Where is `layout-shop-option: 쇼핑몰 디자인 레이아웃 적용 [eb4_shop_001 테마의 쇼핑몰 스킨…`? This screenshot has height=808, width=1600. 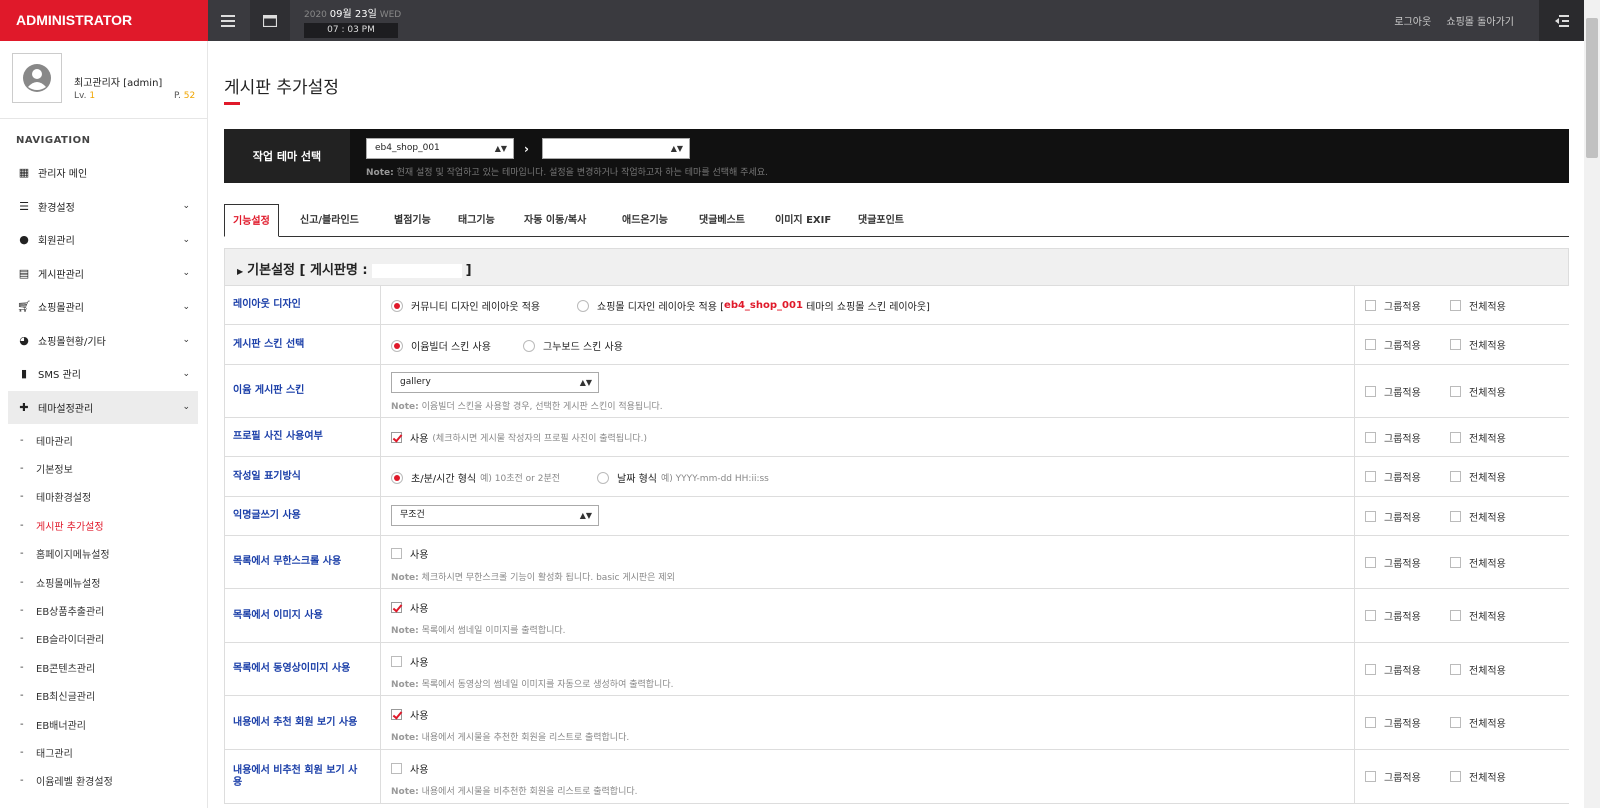 layout-shop-option: 쇼핑몰 디자인 레이아웃 적용 [eb4_shop_001 테마의 쇼핑몰 스킨… is located at coordinates (753, 305).